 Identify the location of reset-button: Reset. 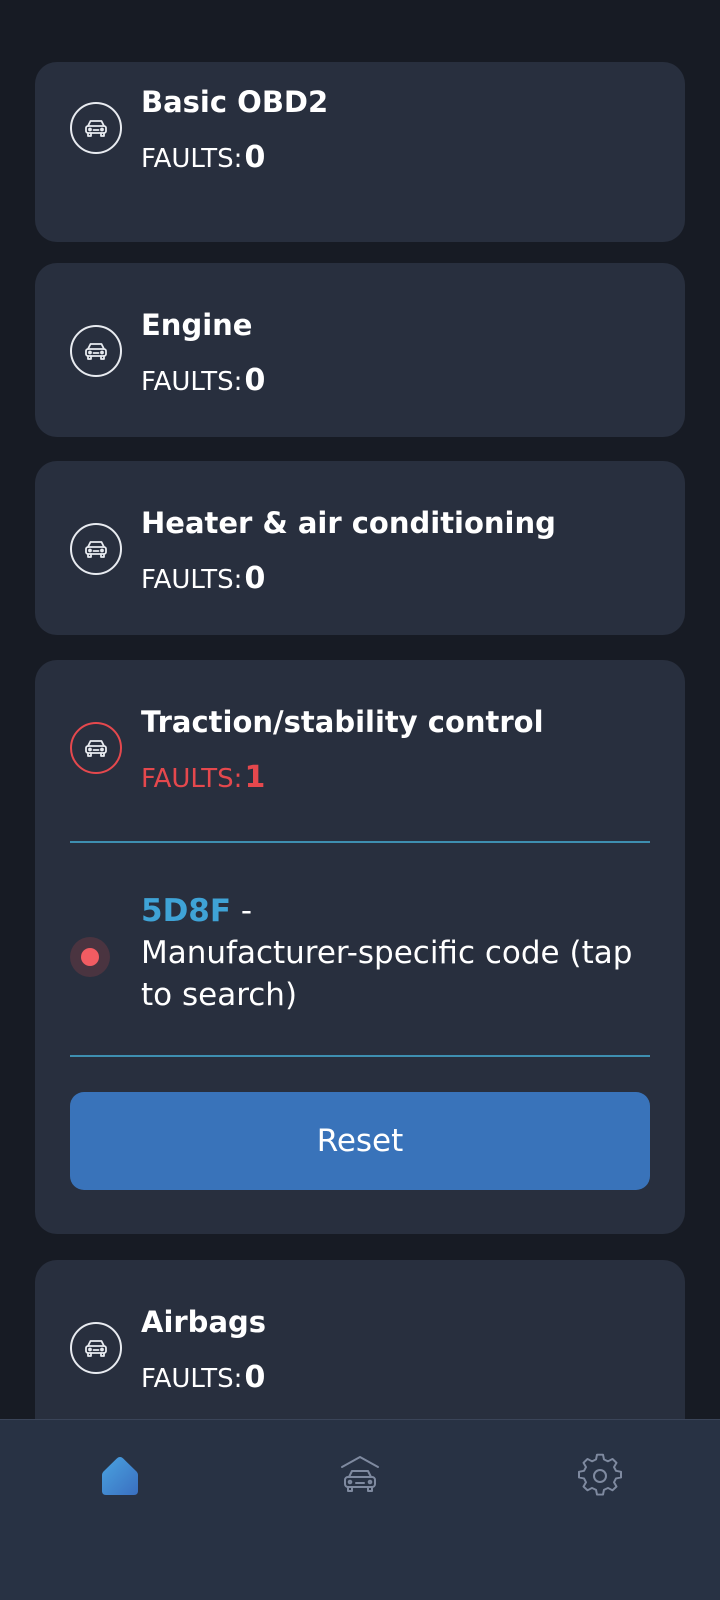
(360, 1141).